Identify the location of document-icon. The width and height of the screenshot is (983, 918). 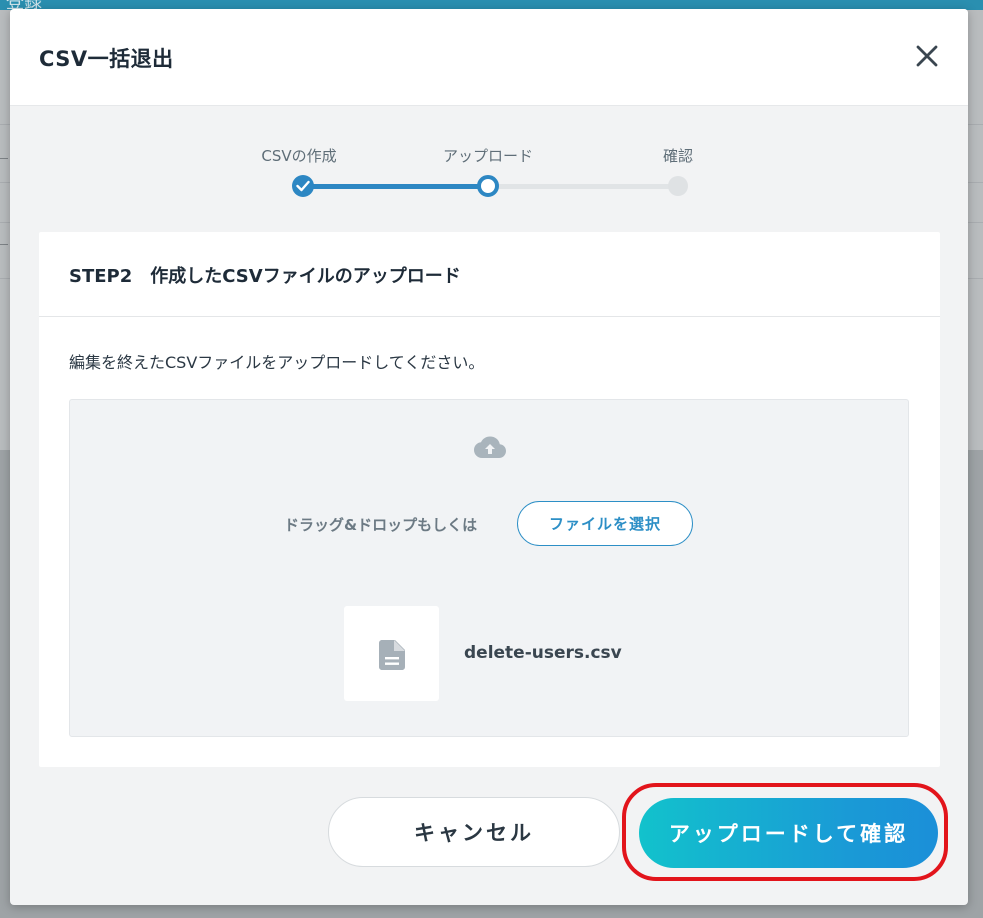
(392, 655).